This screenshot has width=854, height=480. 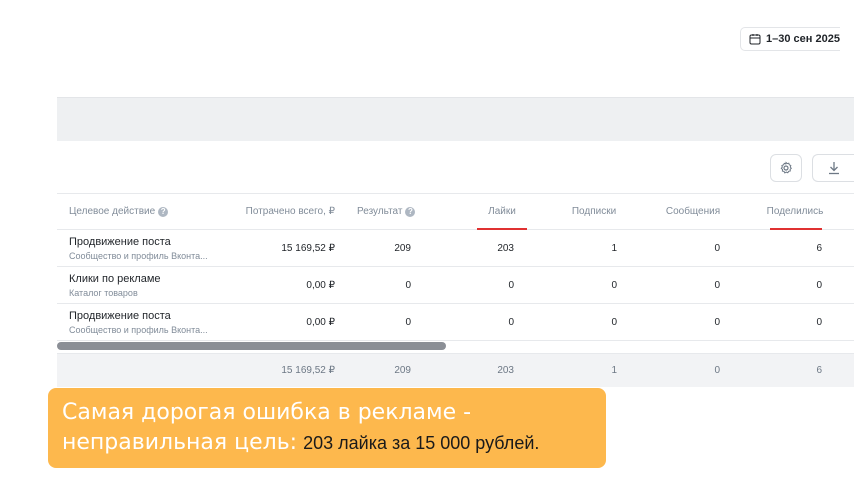 I want to click on cell-likes: 203, so click(x=505, y=248).